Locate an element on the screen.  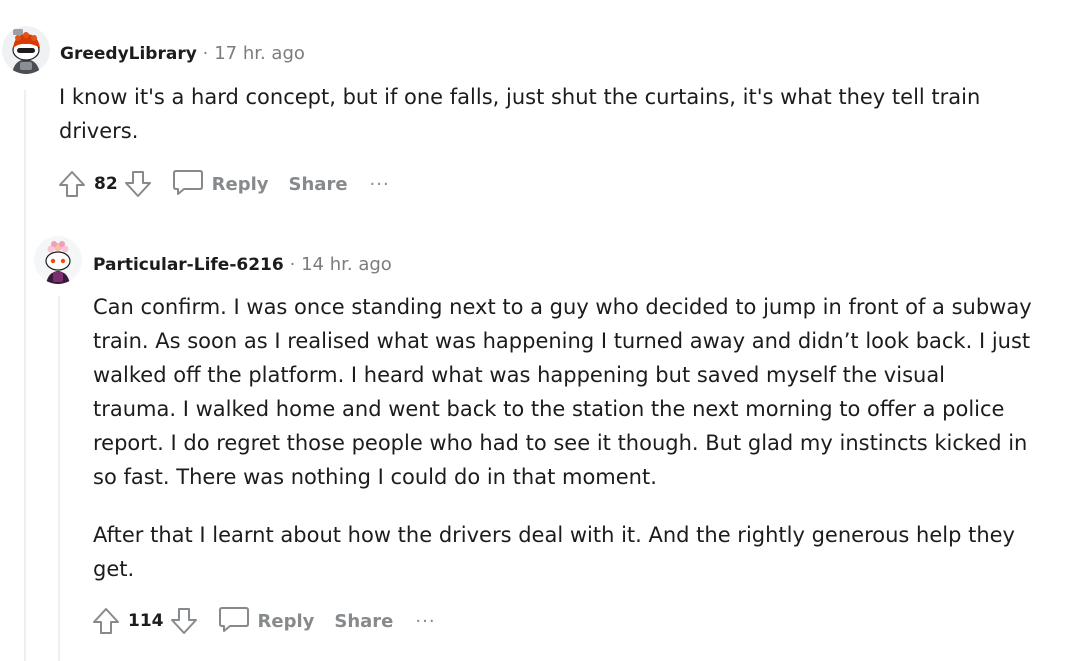
comment-meta: GreedyLibrary · 17 hr. ago is located at coordinates (182, 53).